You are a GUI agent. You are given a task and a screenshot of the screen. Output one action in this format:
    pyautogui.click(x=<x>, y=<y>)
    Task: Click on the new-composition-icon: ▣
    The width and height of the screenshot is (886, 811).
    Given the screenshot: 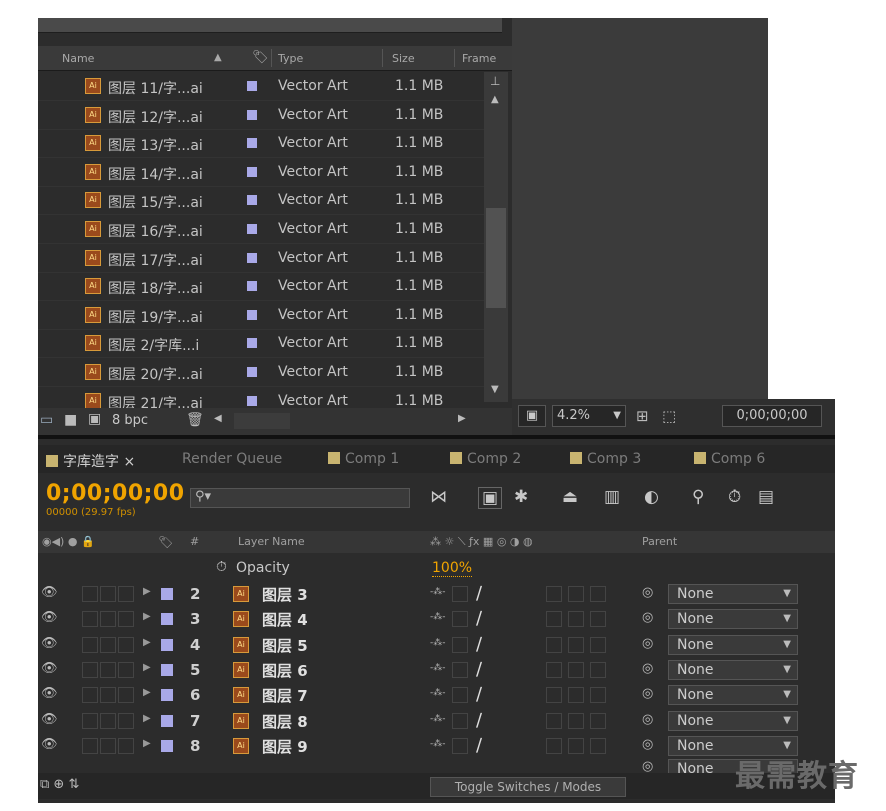 What is the action you would take?
    pyautogui.click(x=94, y=419)
    